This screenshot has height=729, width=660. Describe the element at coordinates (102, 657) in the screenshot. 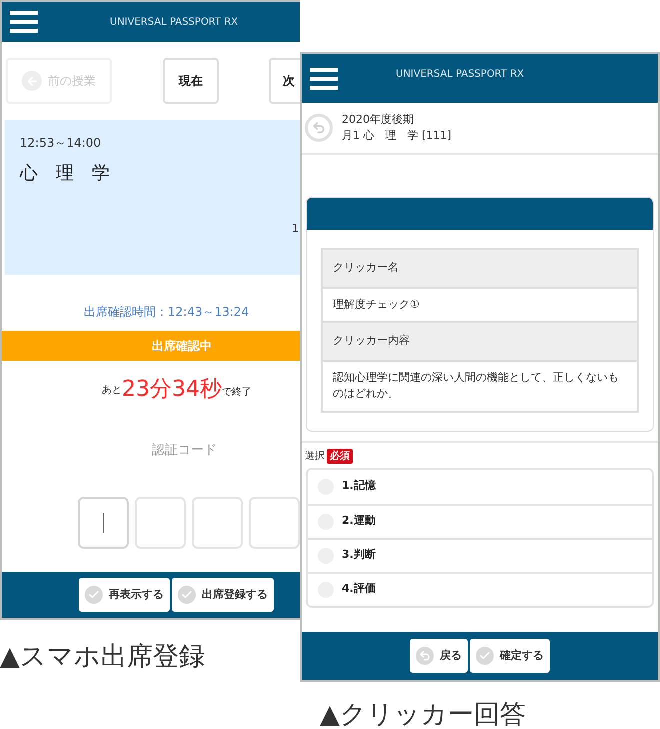

I see `caption: ▲スマホ出席登録` at that location.